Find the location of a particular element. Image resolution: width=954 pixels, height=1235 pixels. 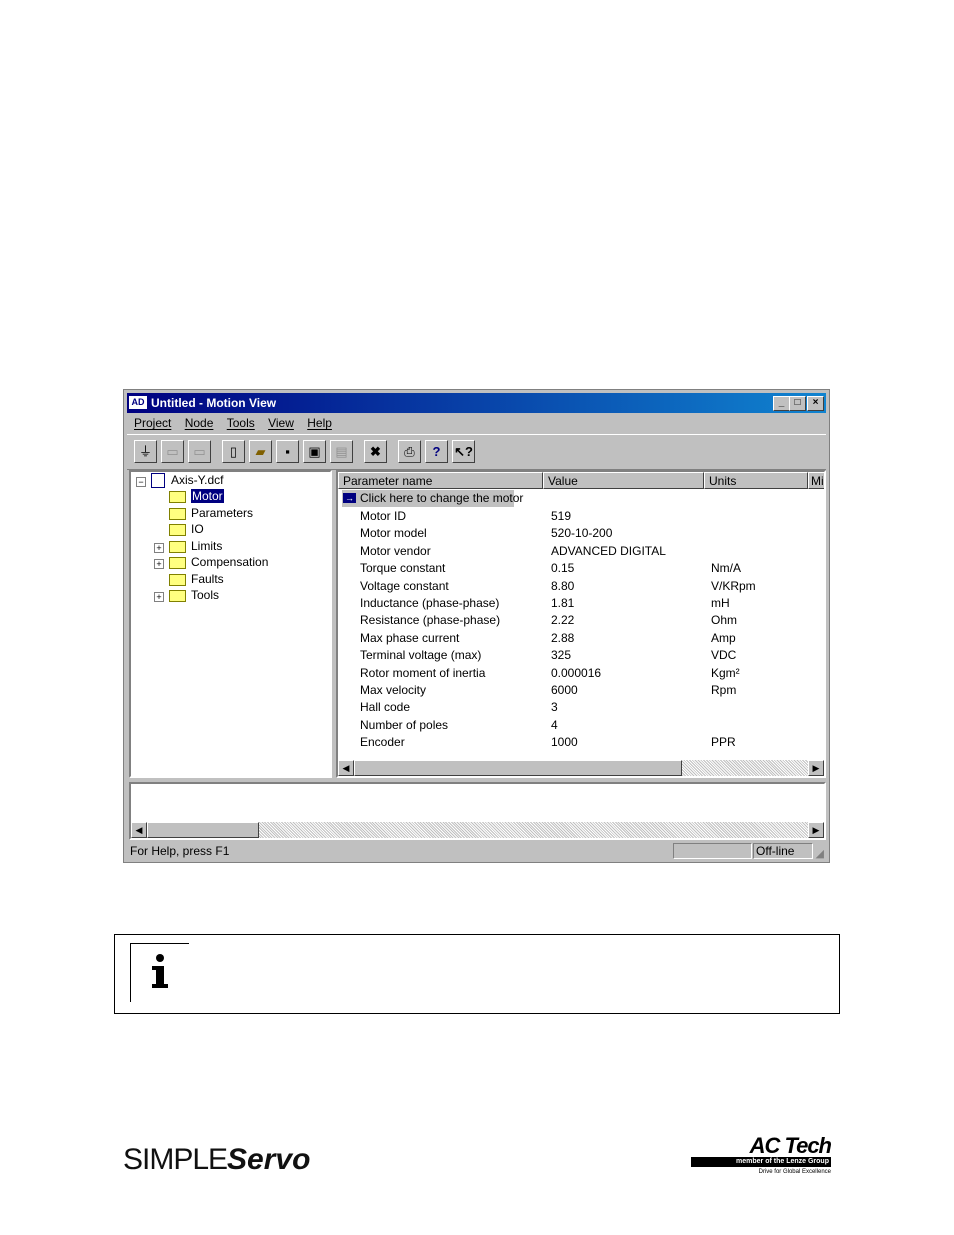

column-header-value: Value is located at coordinates (623, 480).